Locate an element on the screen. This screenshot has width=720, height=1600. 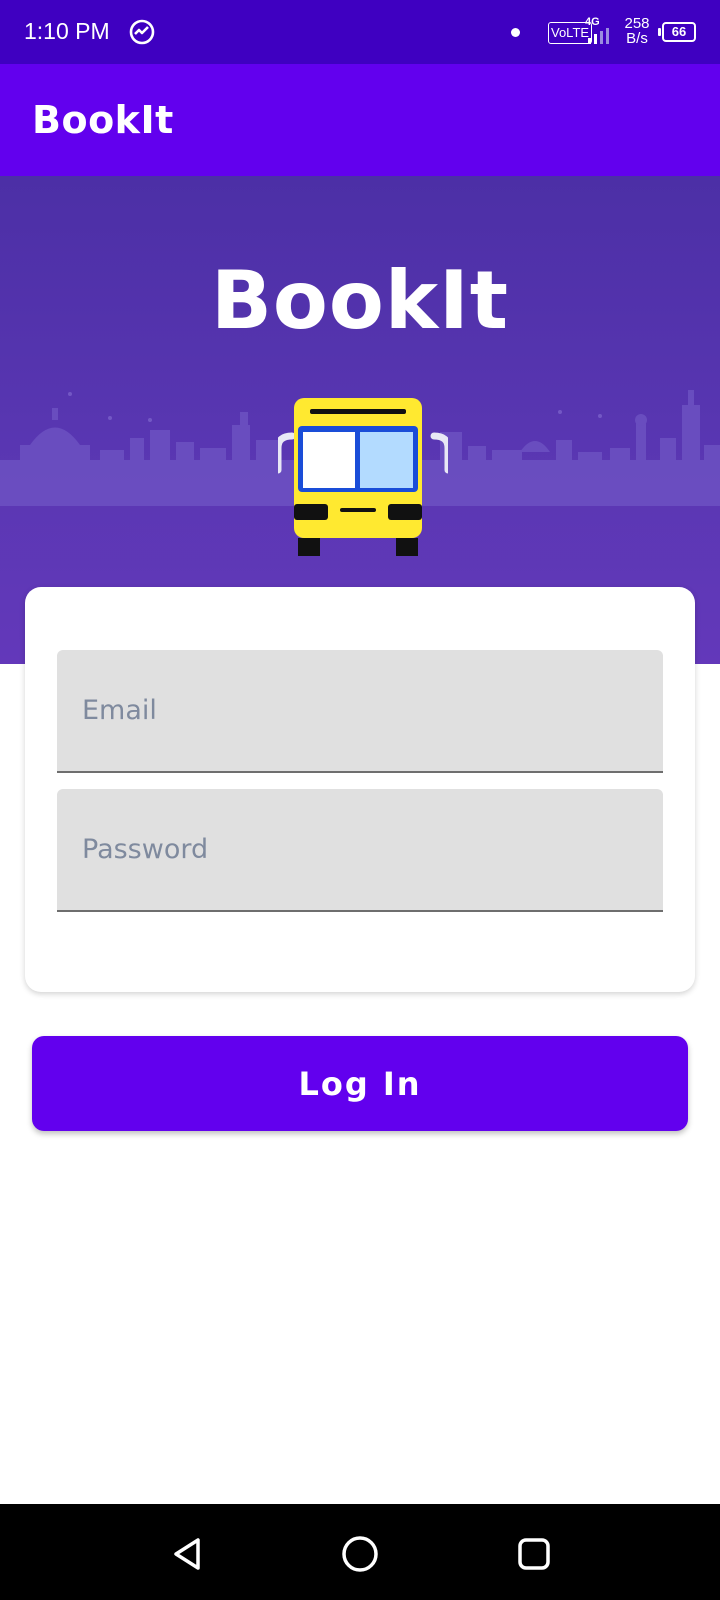
password-field is located at coordinates (360, 850).